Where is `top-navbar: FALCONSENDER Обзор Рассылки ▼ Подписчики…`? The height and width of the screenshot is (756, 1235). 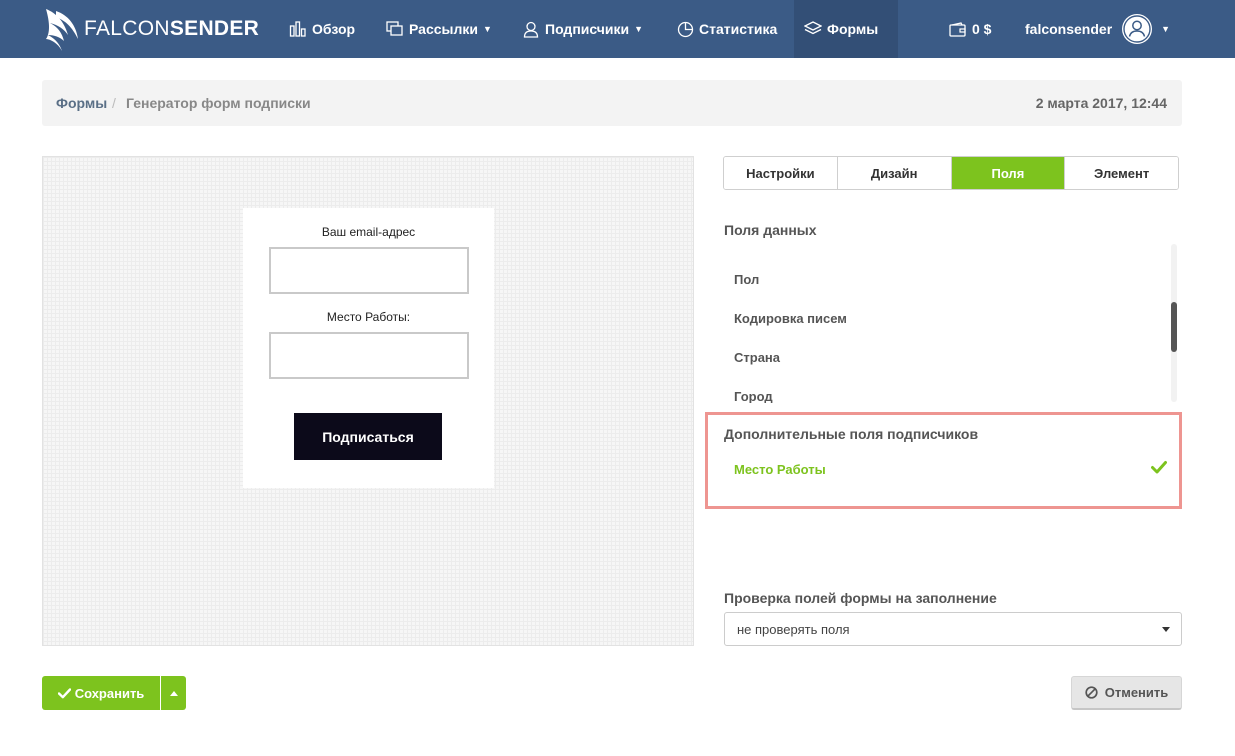
top-navbar: FALCONSENDER Обзор Рассылки ▼ Подписчики… is located at coordinates (617, 29).